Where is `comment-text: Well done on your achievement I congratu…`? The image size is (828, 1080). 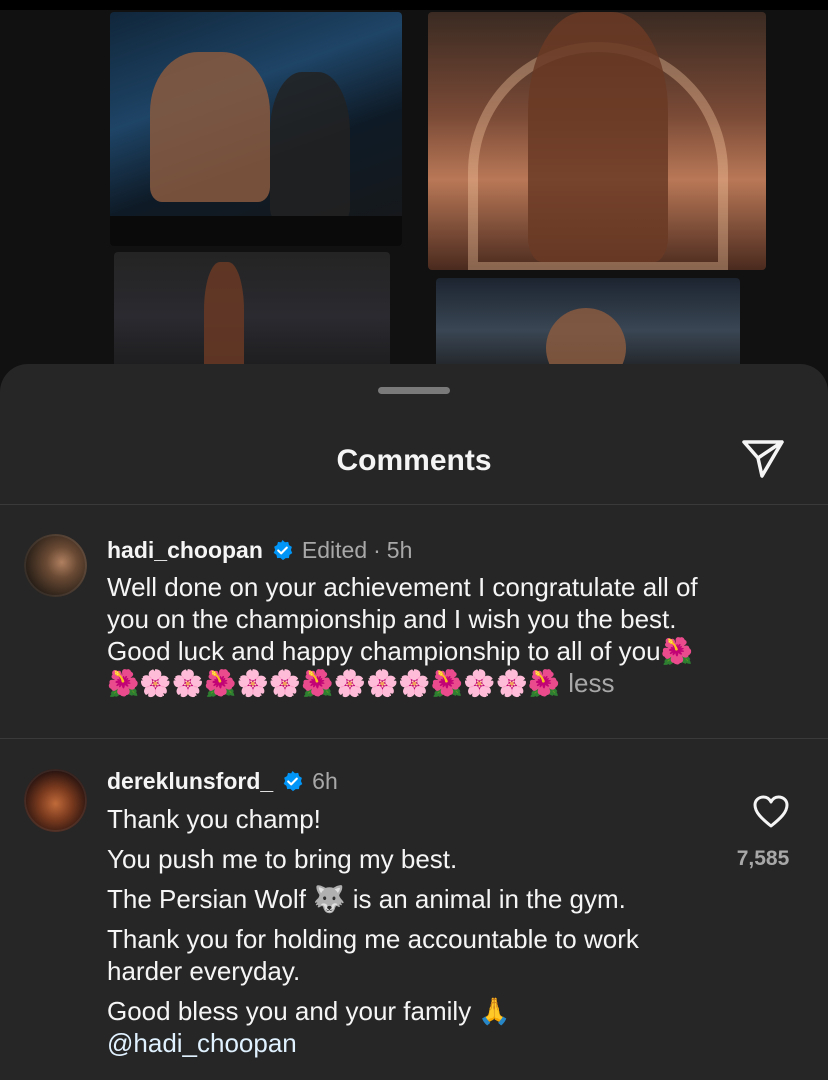
comment-text: Well done on your achievement I congratu… is located at coordinates (457, 635).